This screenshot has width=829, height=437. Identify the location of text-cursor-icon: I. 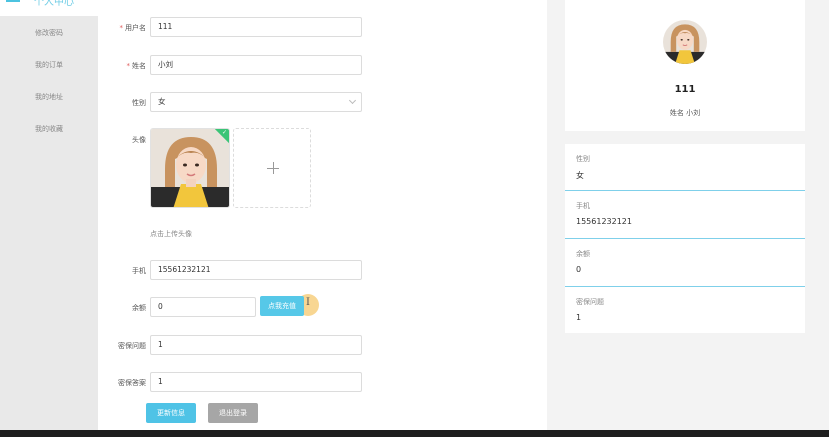
(308, 302).